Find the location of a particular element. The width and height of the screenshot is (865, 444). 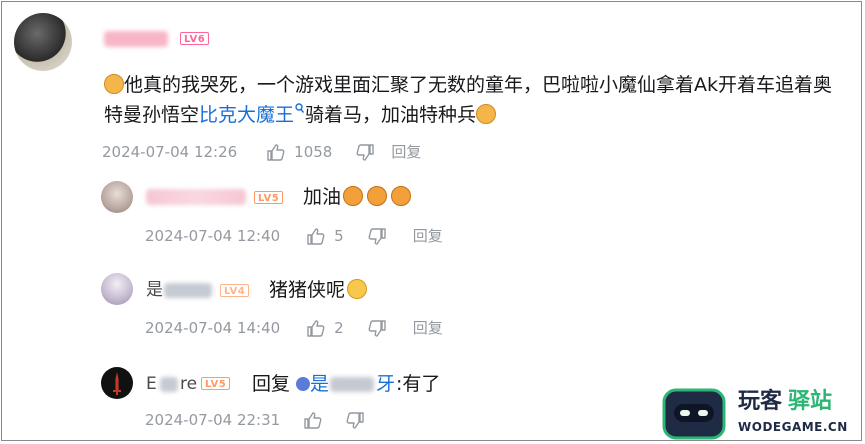

like-count: 2 is located at coordinates (339, 328).